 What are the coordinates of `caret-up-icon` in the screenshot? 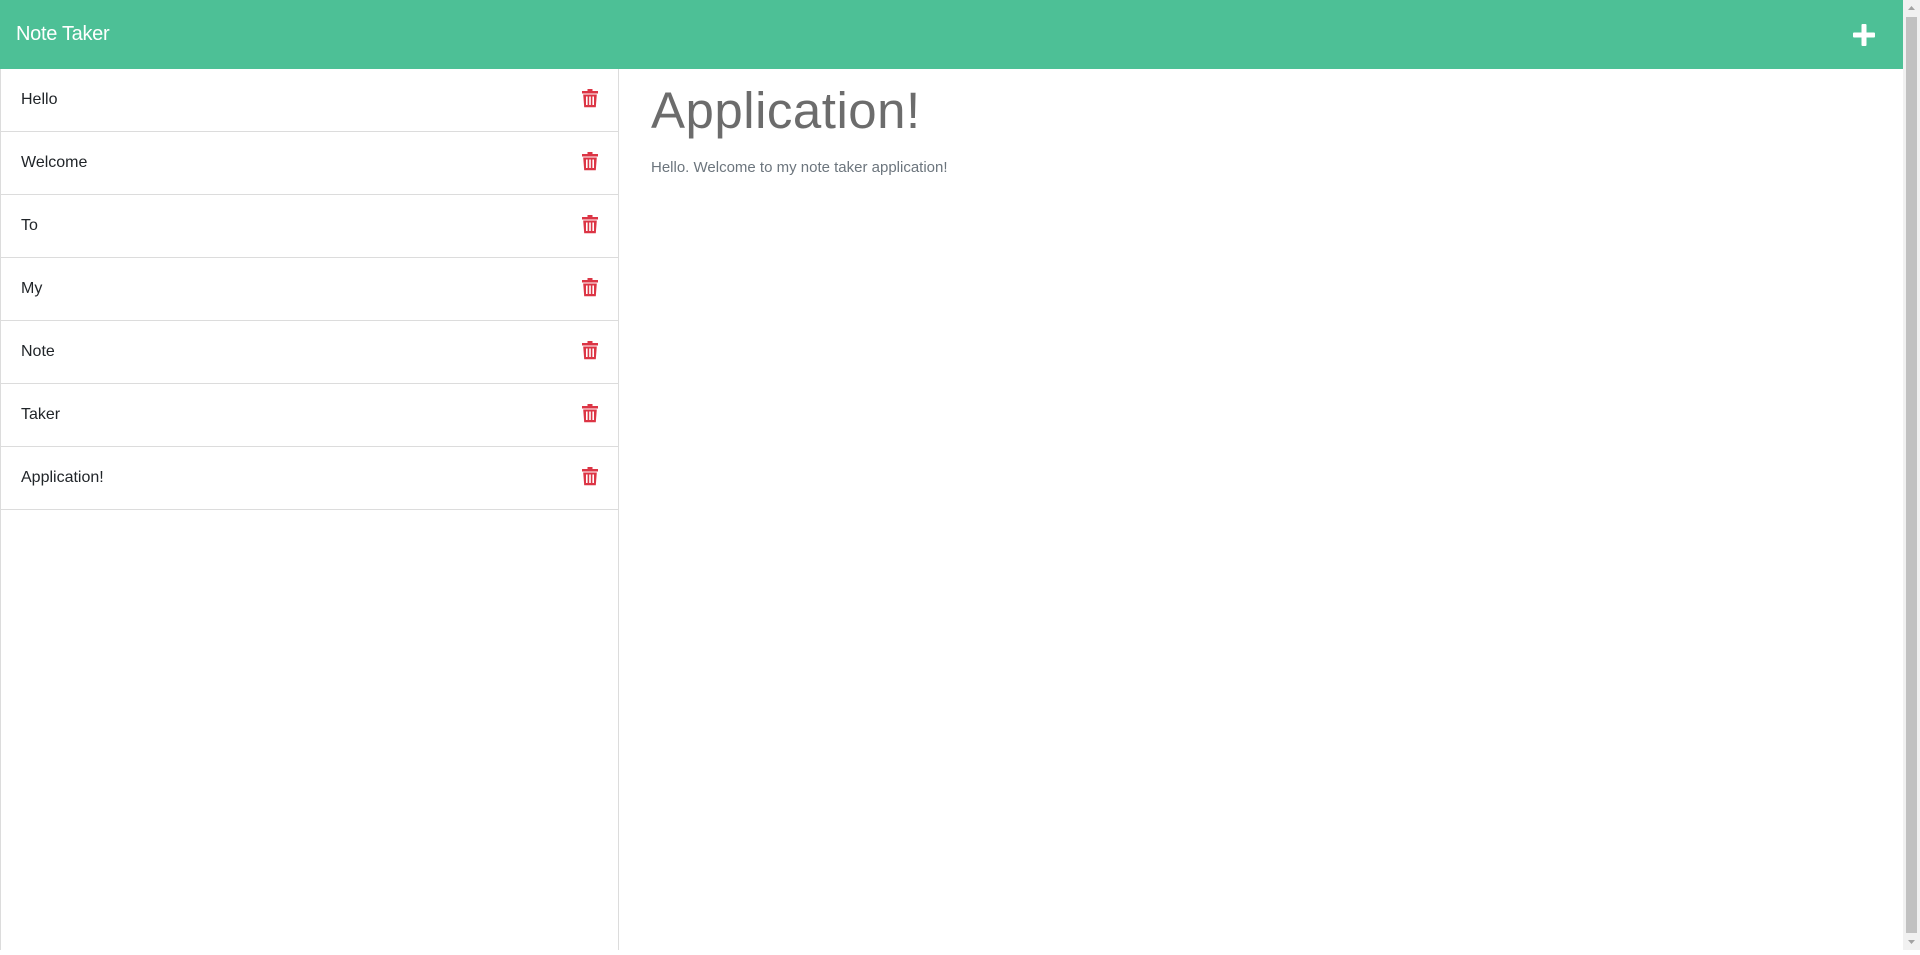 It's located at (1911, 8).